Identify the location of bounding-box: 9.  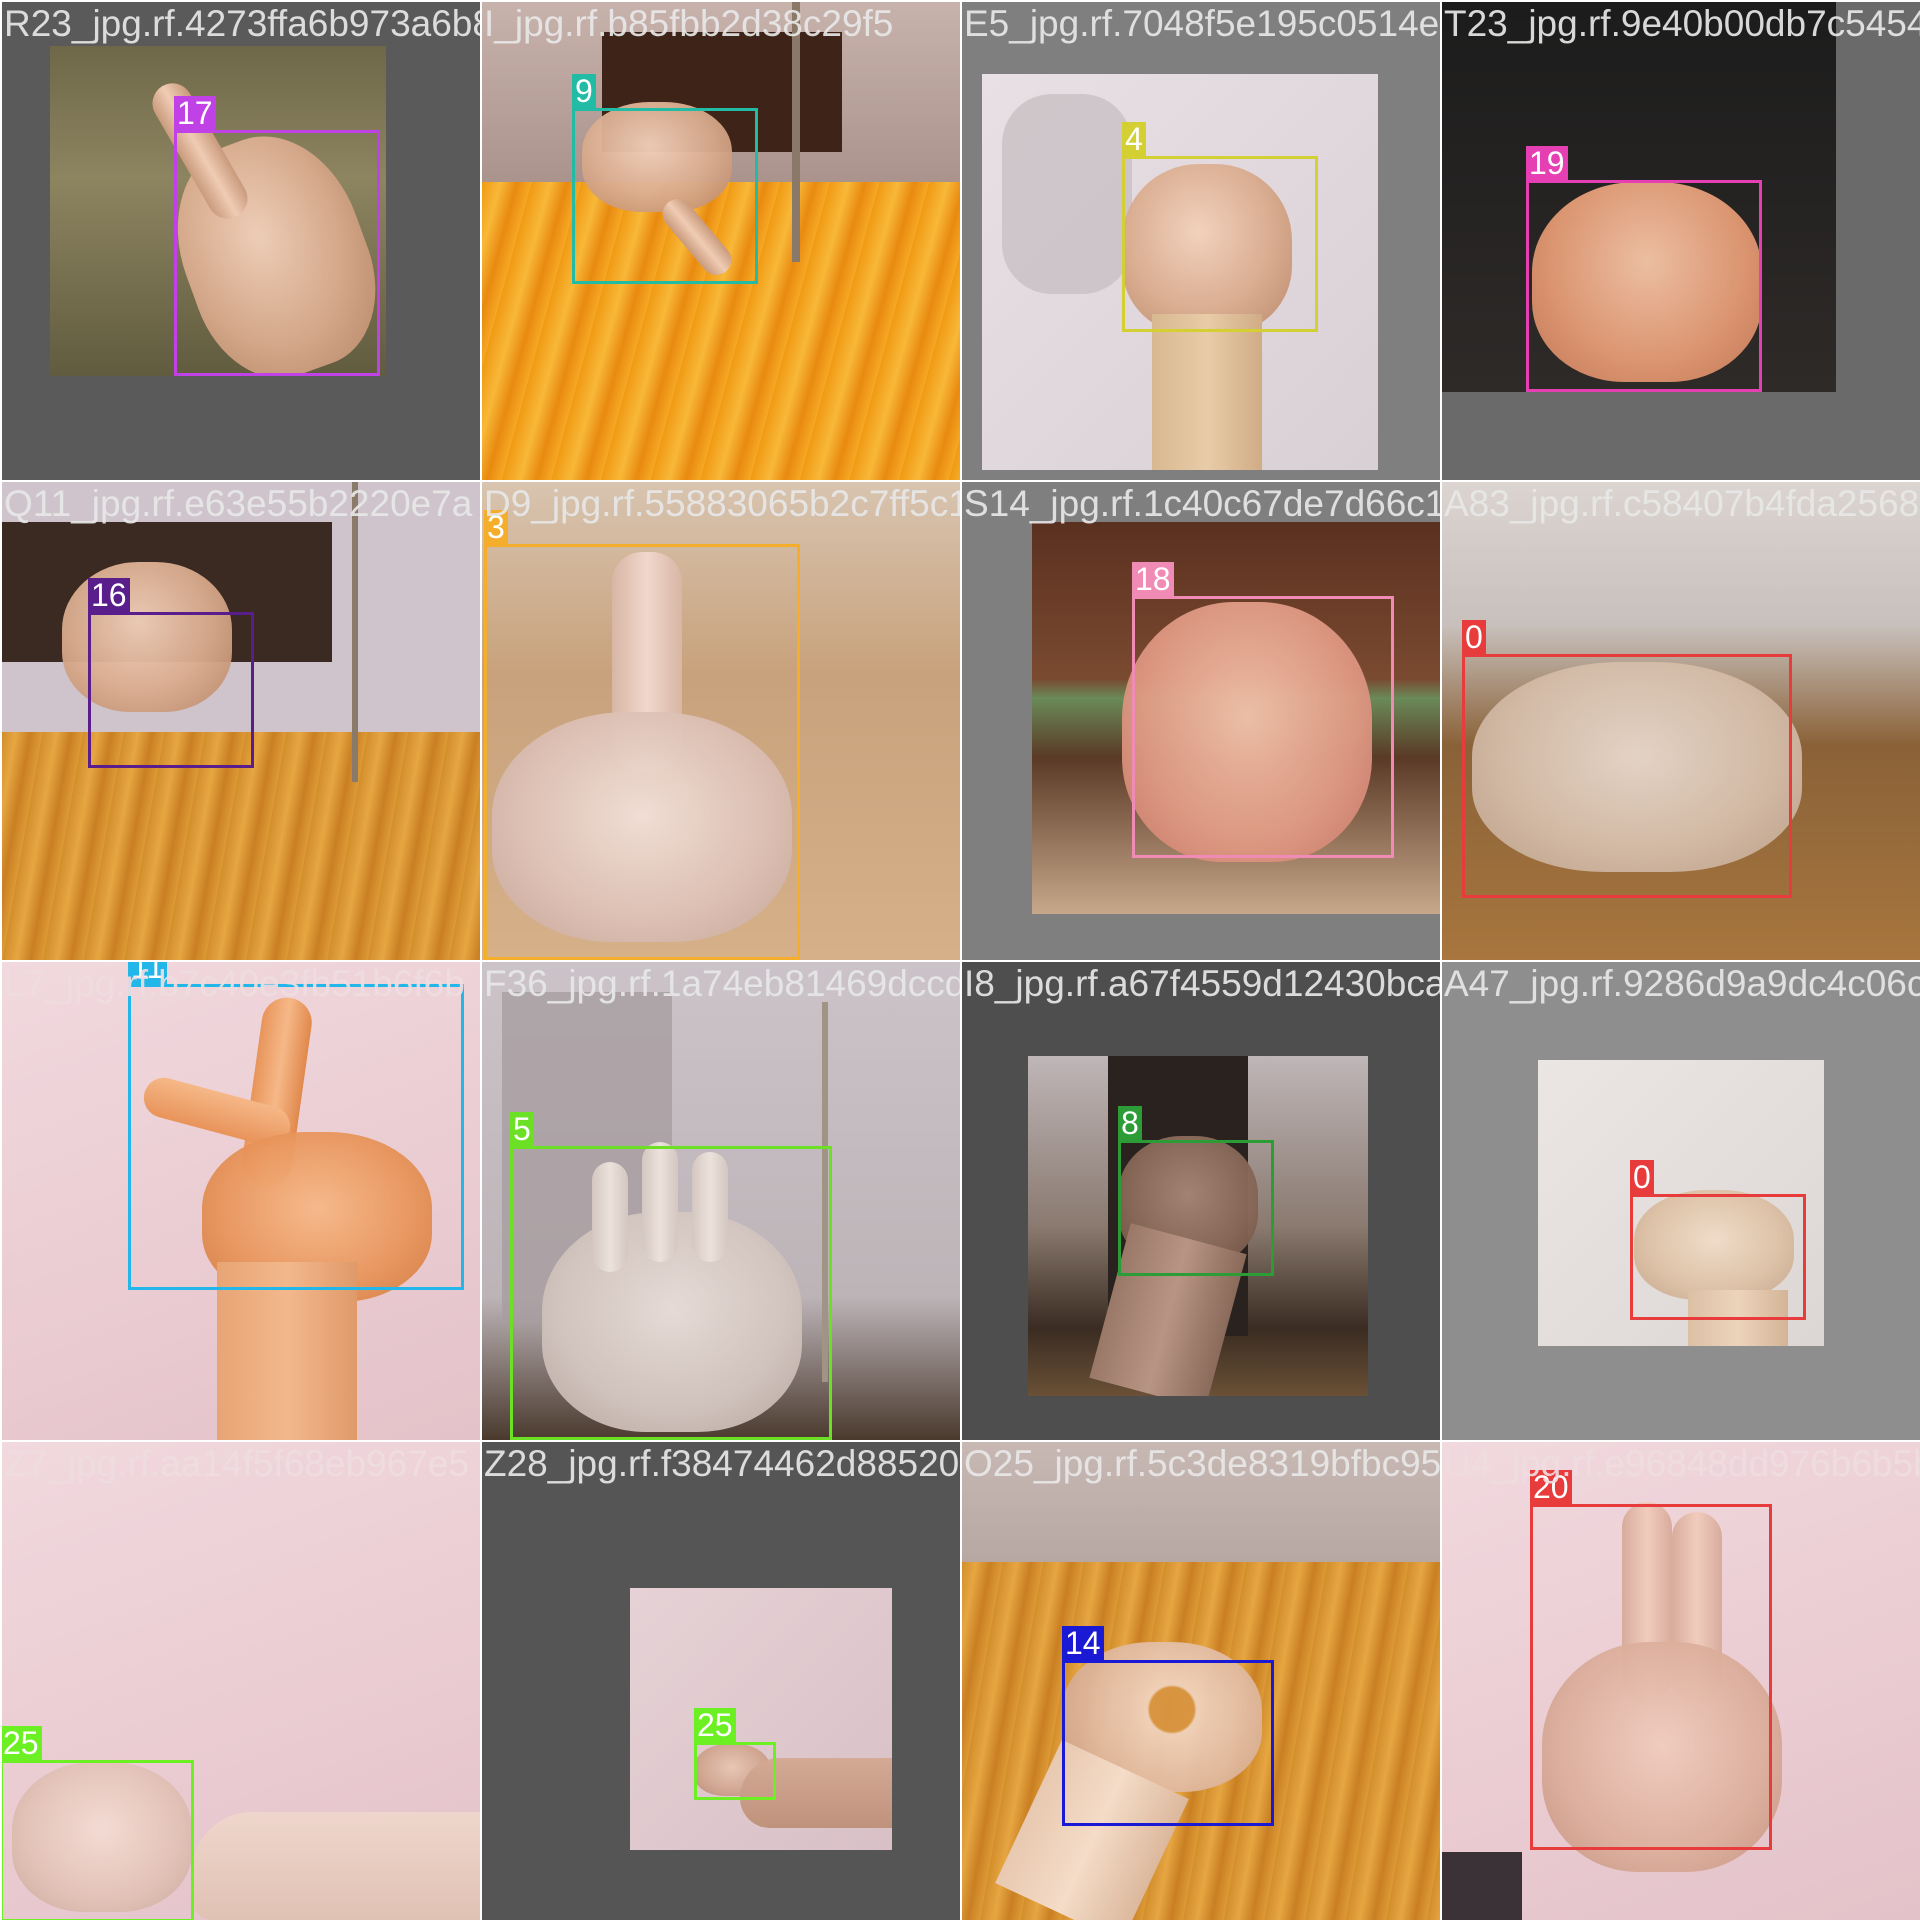
(665, 179).